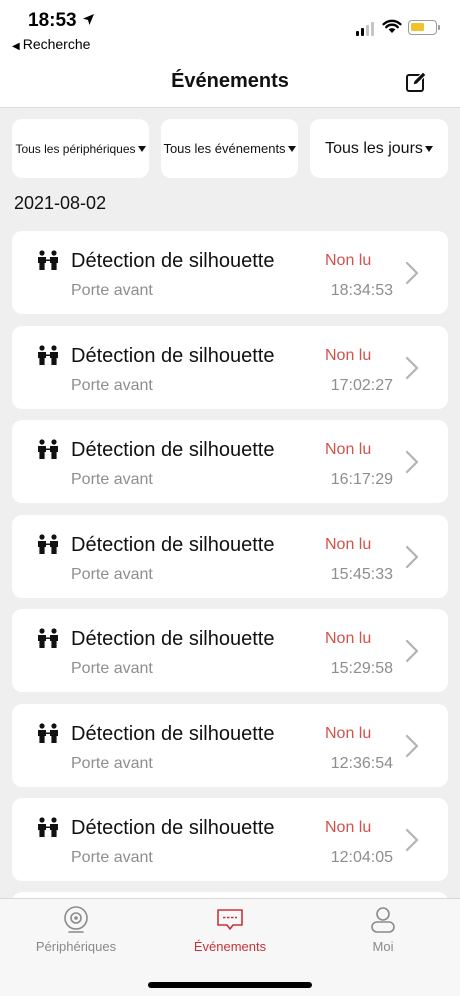 Image resolution: width=460 pixels, height=996 pixels. Describe the element at coordinates (361, 668) in the screenshot. I see `event-time: 15:29:58` at that location.